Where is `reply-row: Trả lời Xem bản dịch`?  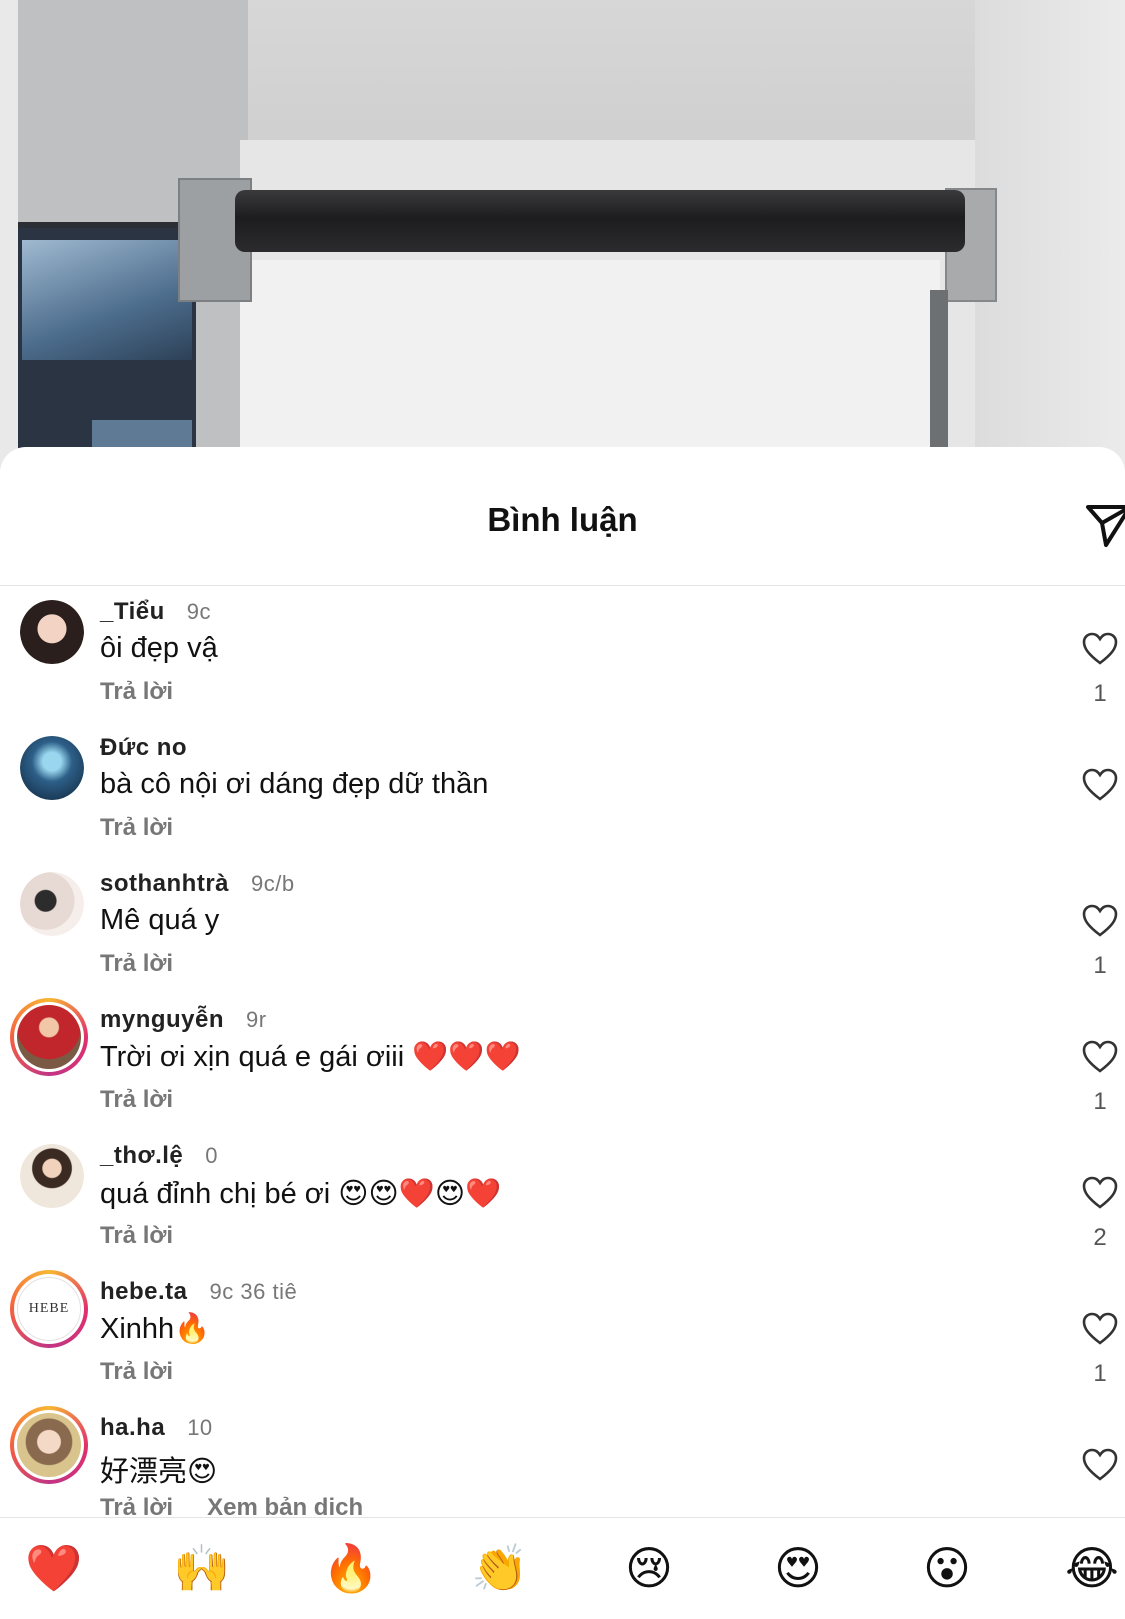
reply-row: Trả lời Xem bản dịch is located at coordinates (231, 1505).